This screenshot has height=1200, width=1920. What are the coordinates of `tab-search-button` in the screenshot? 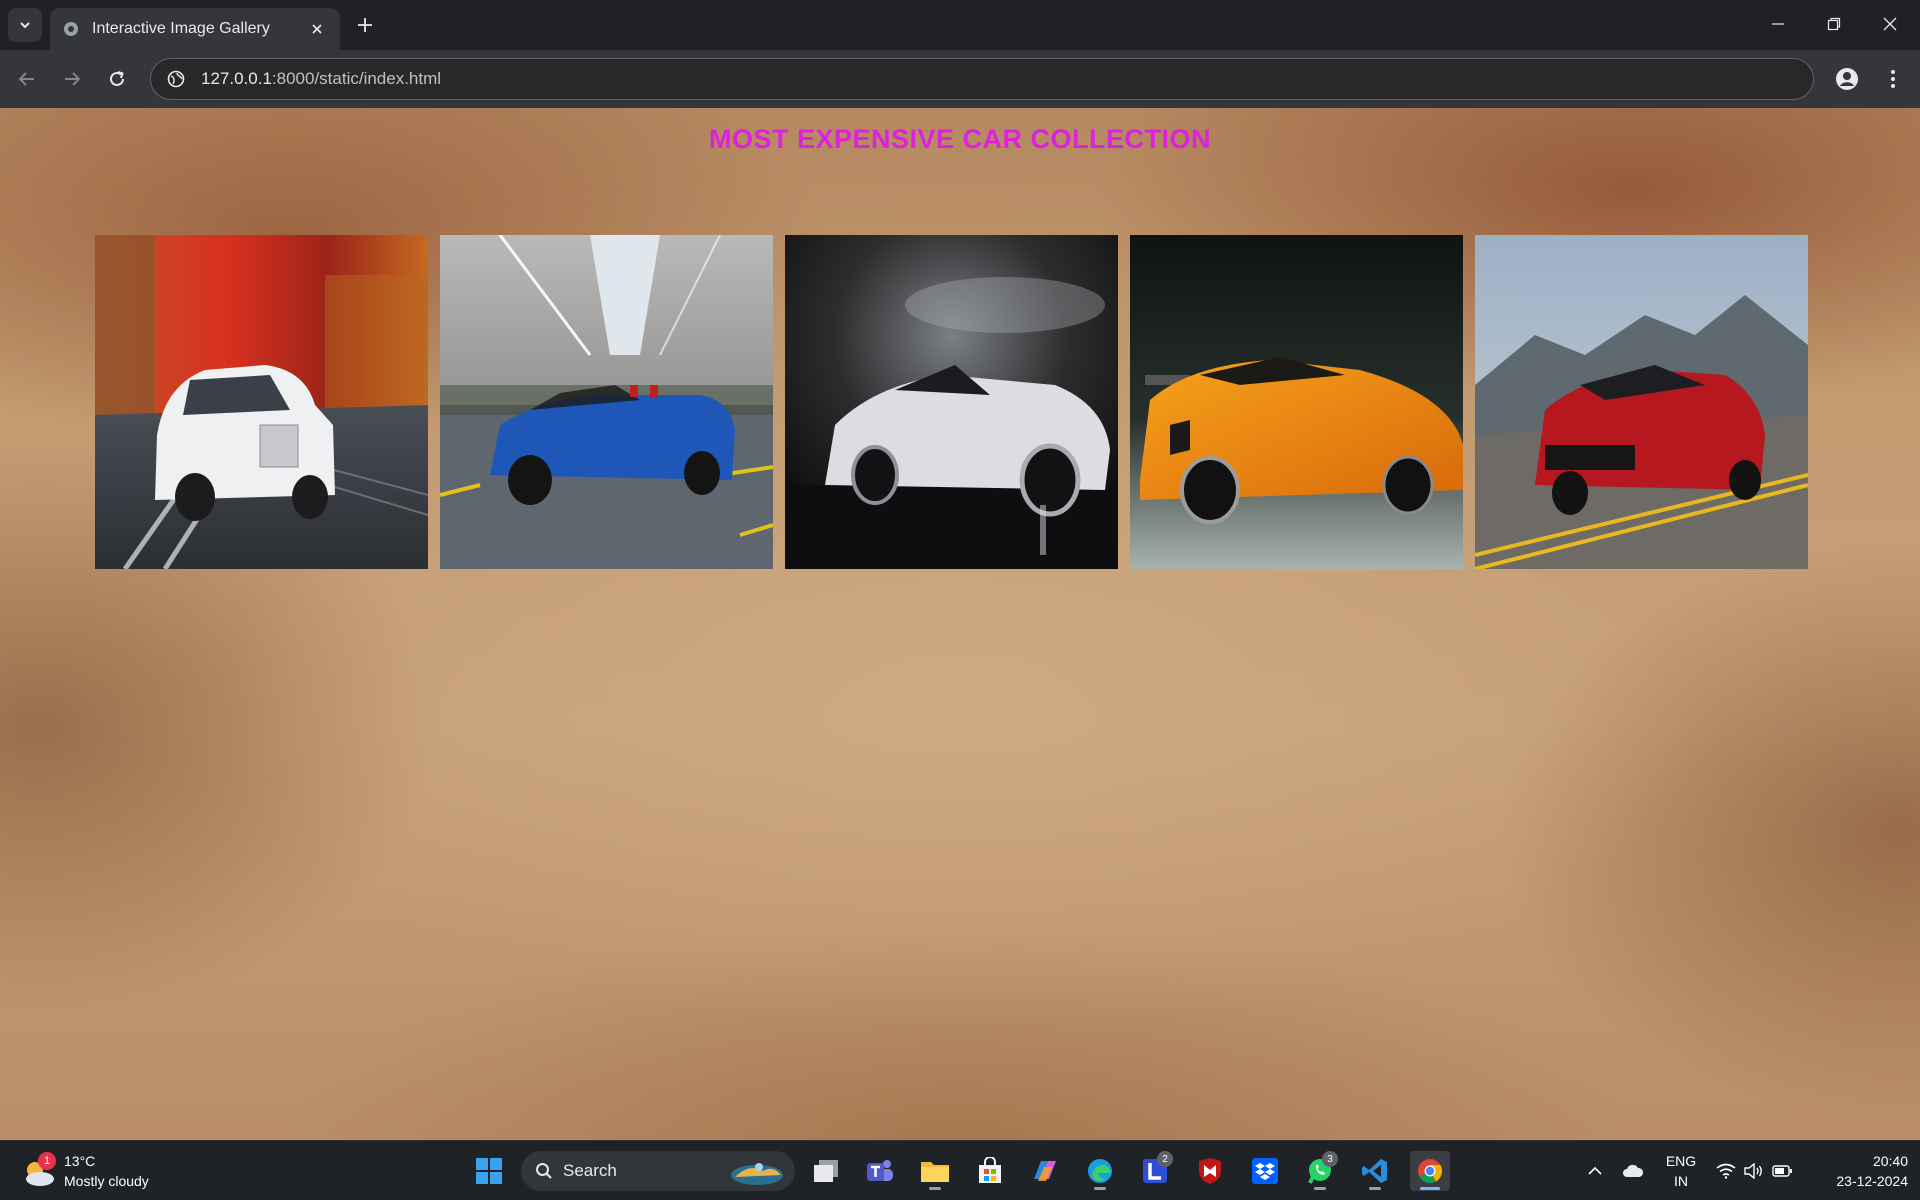 It's located at (25, 25).